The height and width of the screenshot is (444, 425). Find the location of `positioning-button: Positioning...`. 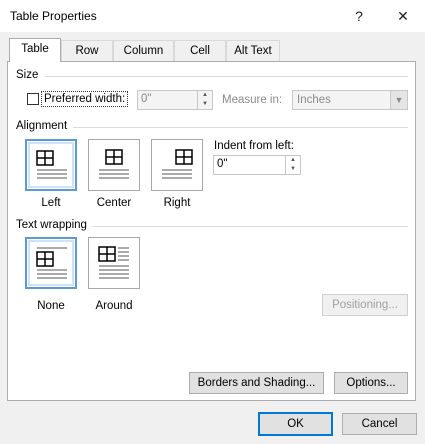

positioning-button: Positioning... is located at coordinates (365, 305).